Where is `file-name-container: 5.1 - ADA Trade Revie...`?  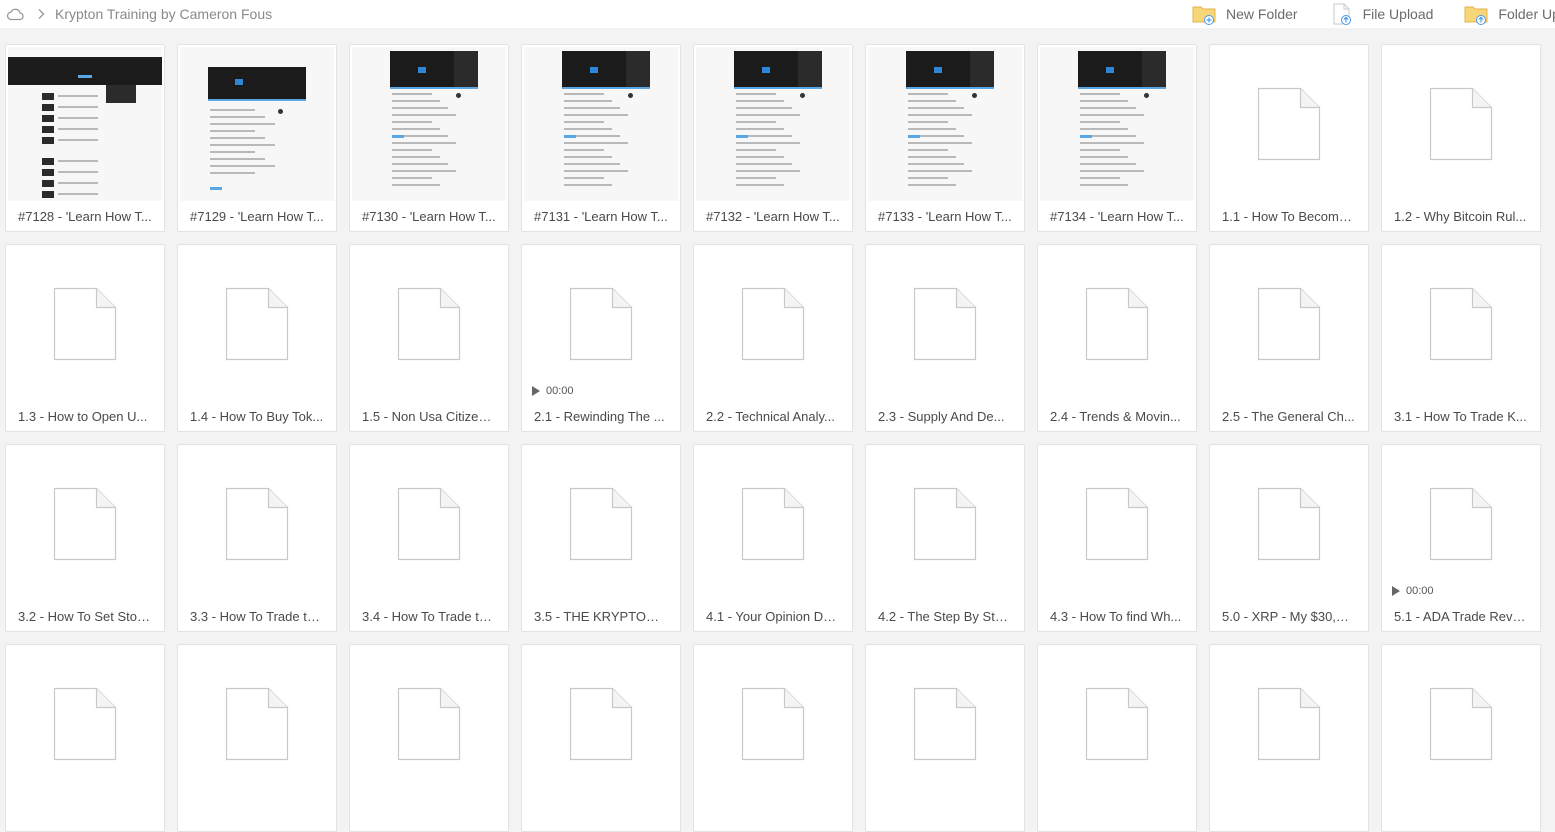
file-name-container: 5.1 - ADA Trade Revie... is located at coordinates (1461, 616).